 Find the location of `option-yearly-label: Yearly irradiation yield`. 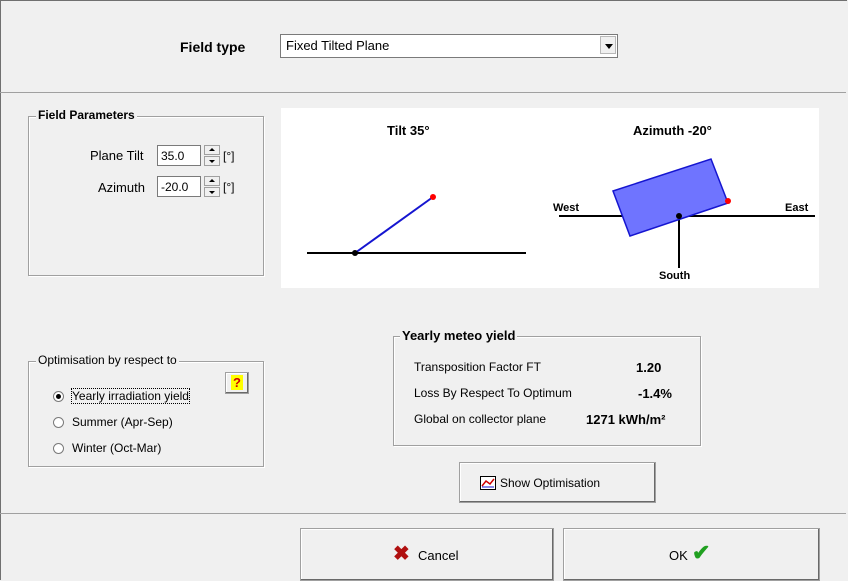

option-yearly-label: Yearly irradiation yield is located at coordinates (130, 396).